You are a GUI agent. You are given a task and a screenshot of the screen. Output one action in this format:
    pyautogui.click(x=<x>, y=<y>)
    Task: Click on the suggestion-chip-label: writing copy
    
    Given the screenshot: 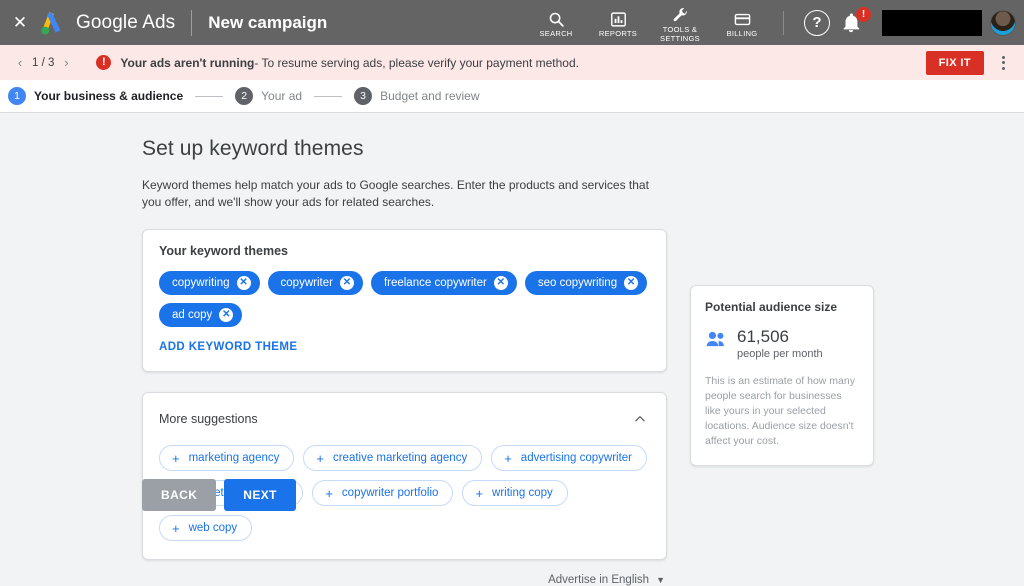 What is the action you would take?
    pyautogui.click(x=522, y=493)
    